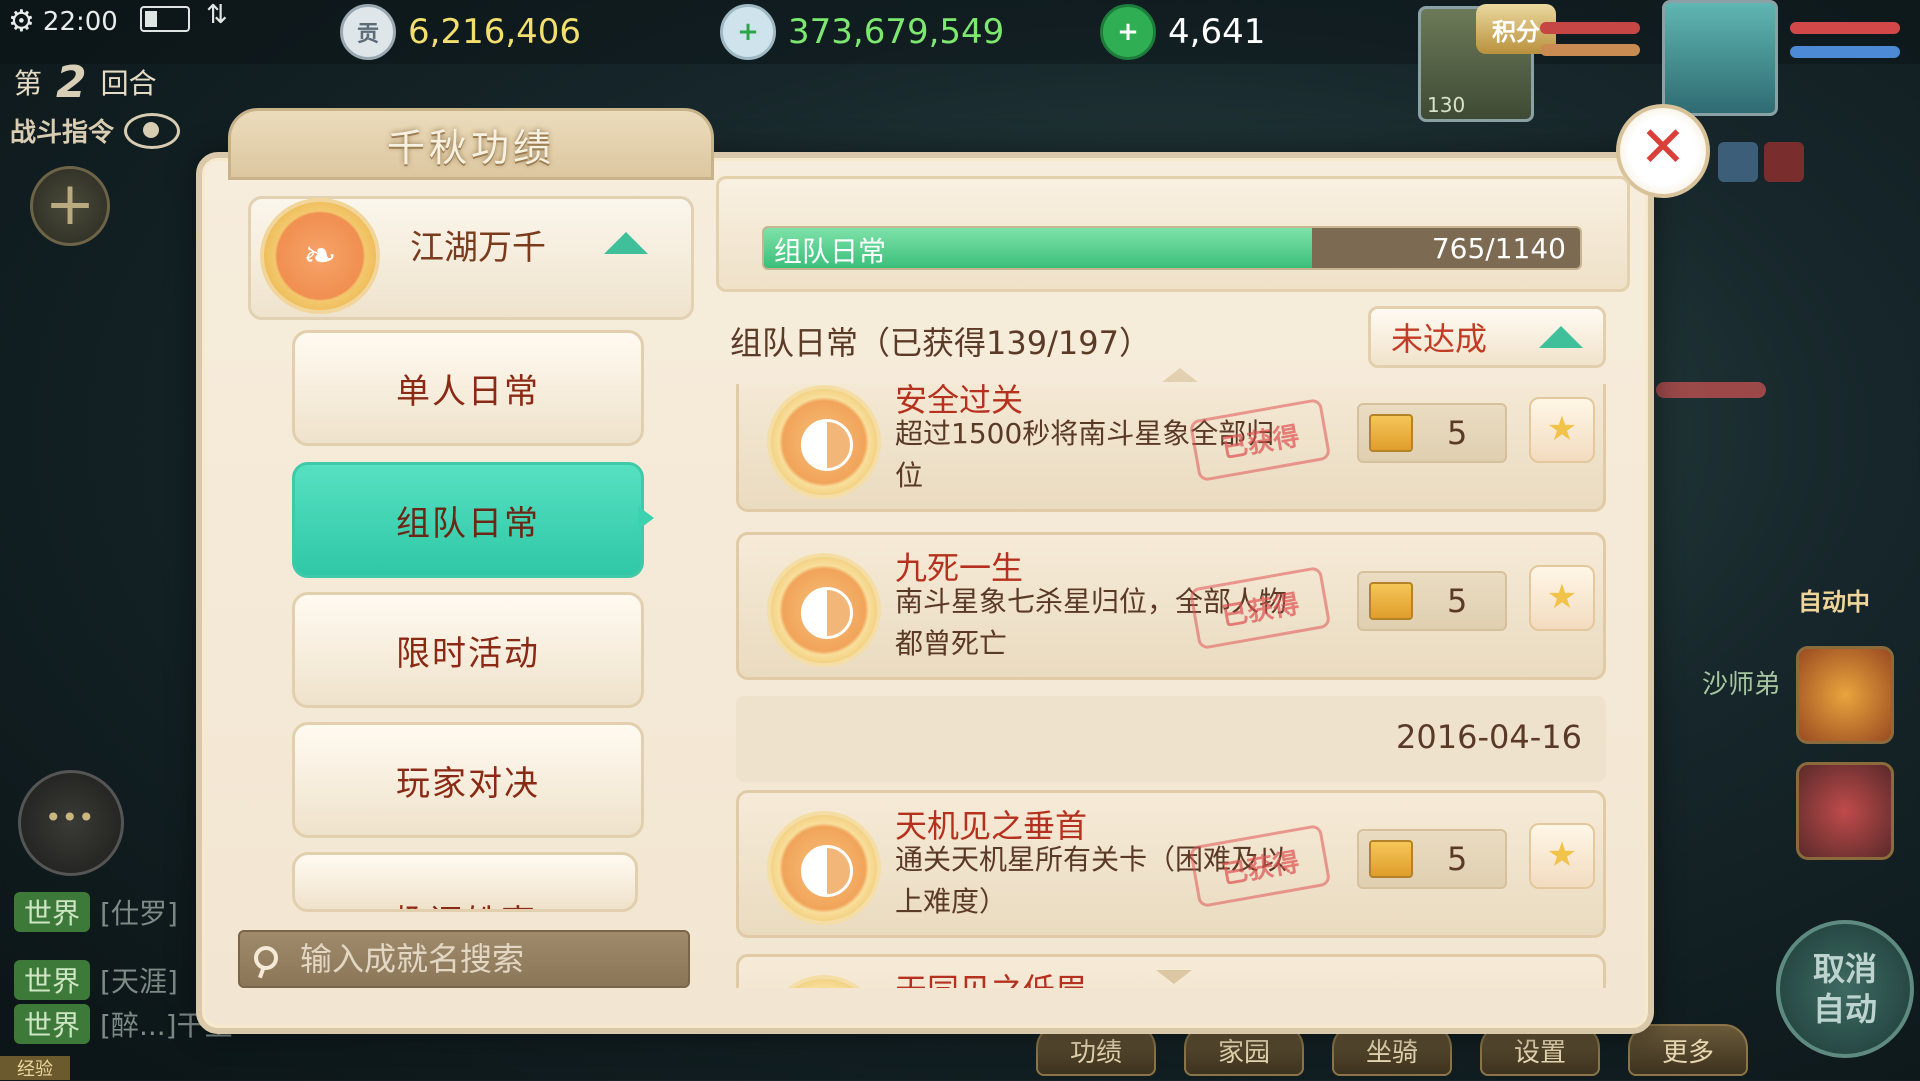 This screenshot has height=1081, width=1920. I want to click on enemy-hp-bar, so click(1711, 390).